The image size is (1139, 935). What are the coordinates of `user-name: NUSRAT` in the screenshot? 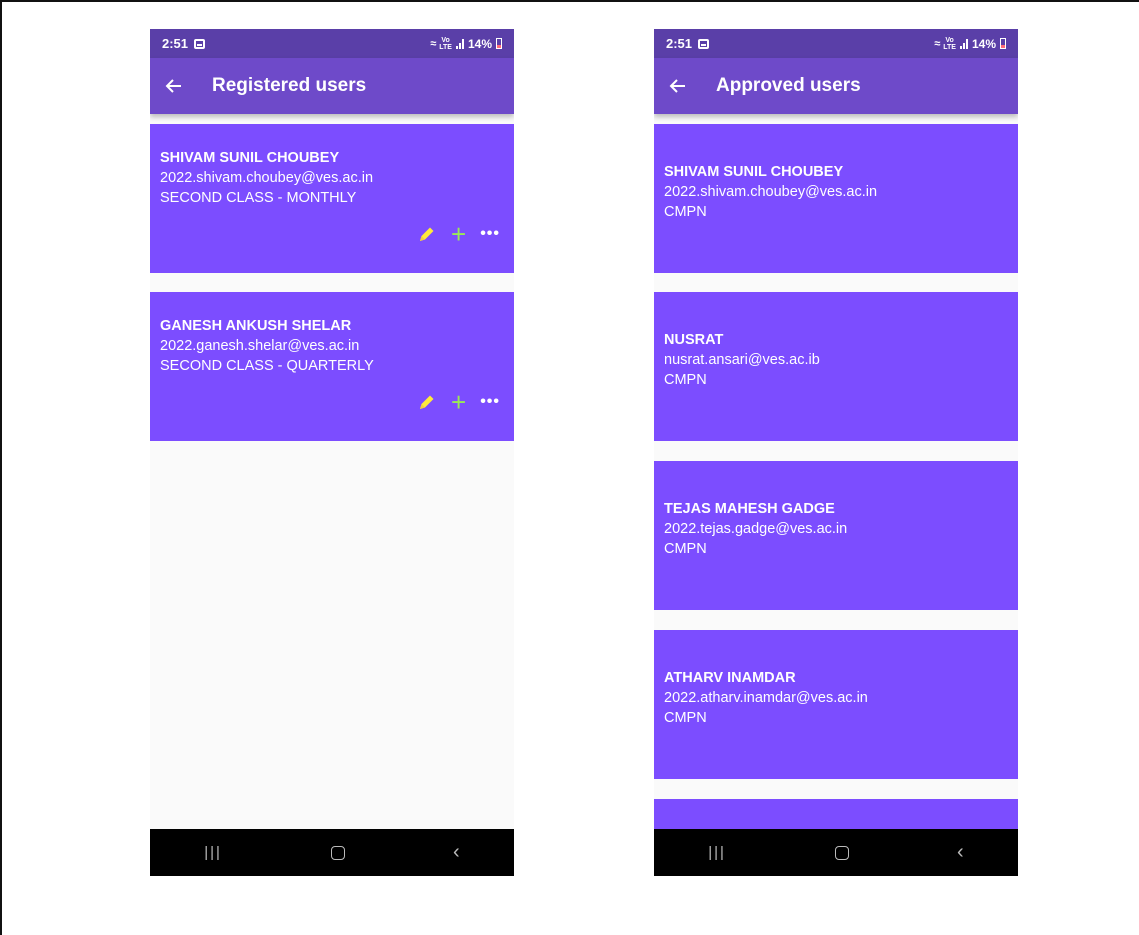 It's located at (694, 340).